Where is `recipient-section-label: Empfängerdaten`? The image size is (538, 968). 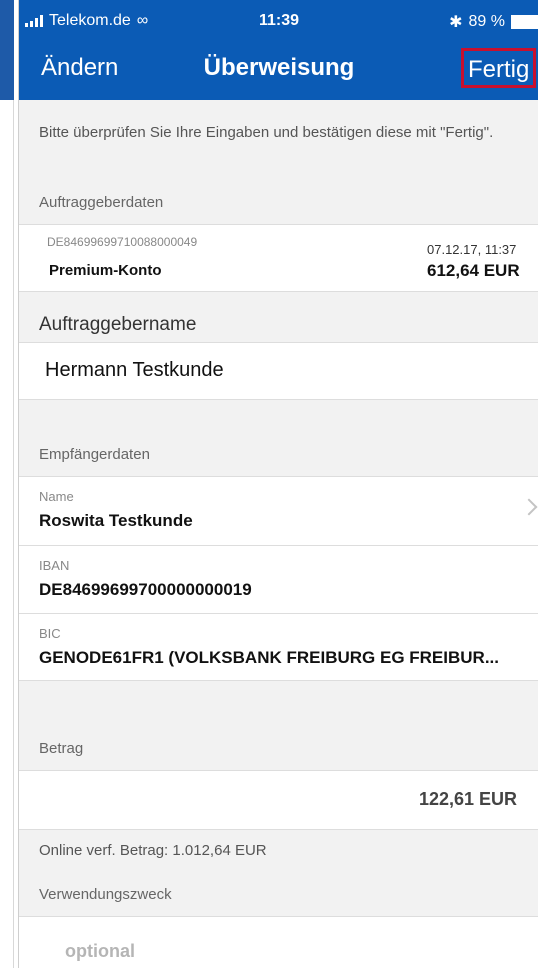 recipient-section-label: Empfängerdaten is located at coordinates (94, 454).